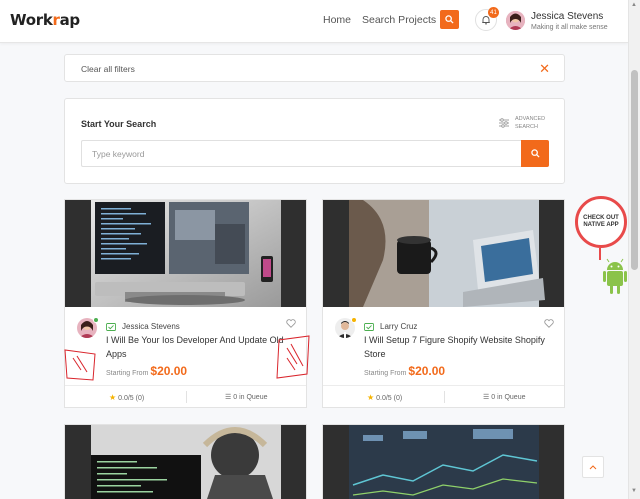 The image size is (640, 499). Describe the element at coordinates (615, 277) in the screenshot. I see `android-icon` at that location.